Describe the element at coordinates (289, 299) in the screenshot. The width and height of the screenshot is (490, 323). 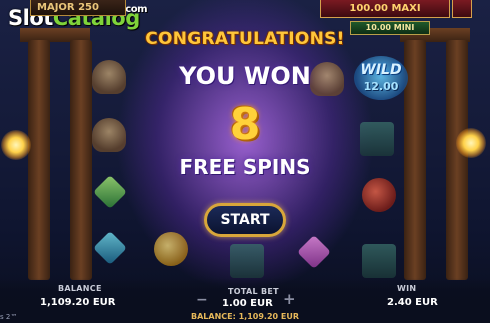
I see `increase-bet-button: +` at that location.